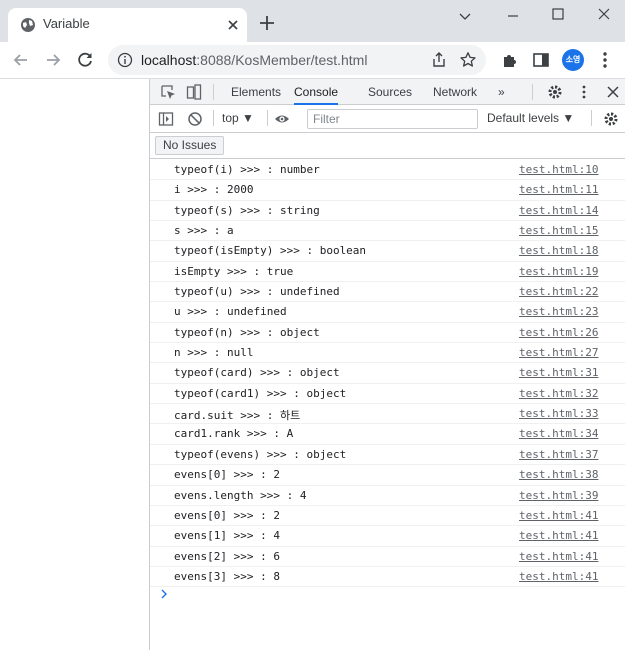 The width and height of the screenshot is (625, 650). I want to click on console-message: card1.rank >>> : A test.html:34, so click(387, 434).